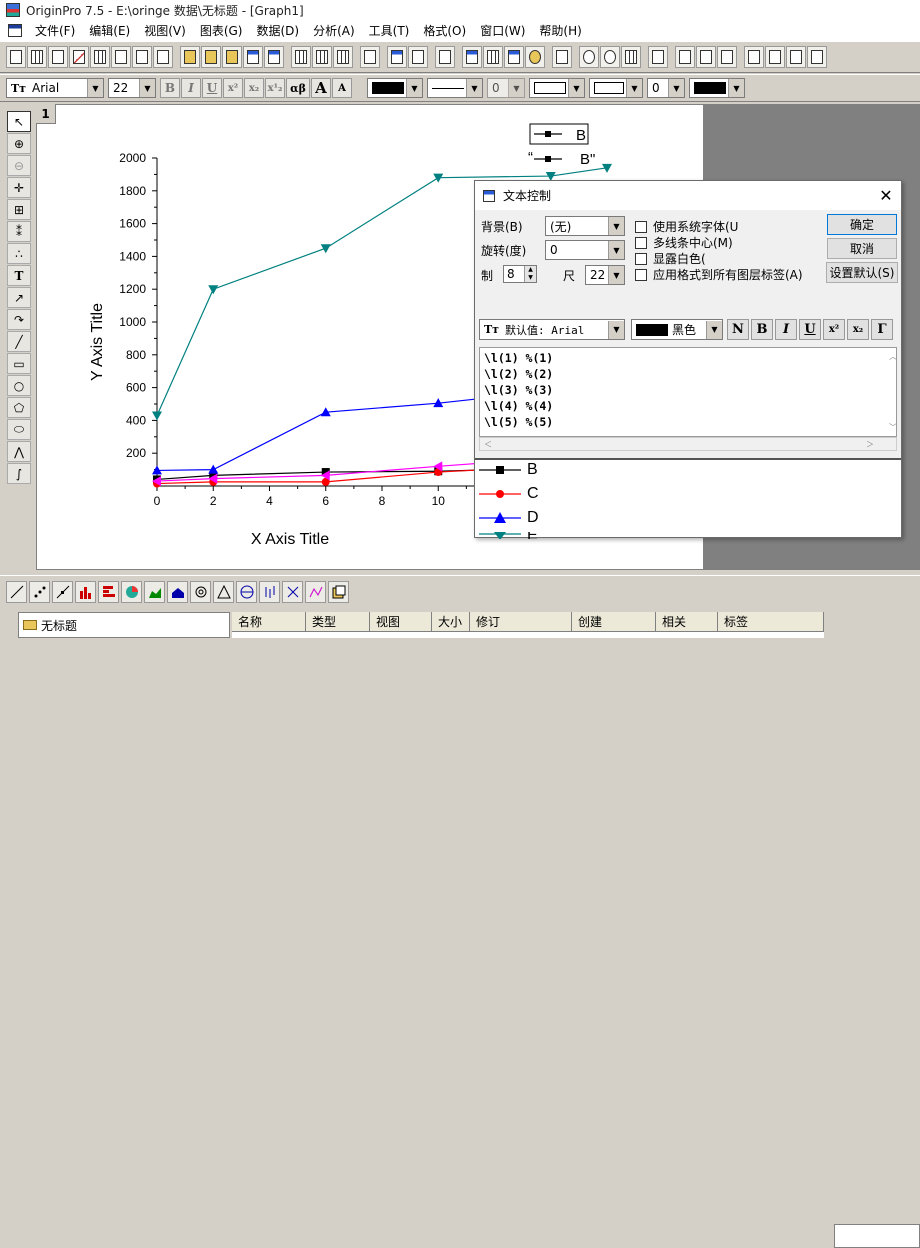 The image size is (920, 1248). What do you see at coordinates (15, 30) in the screenshot?
I see `document-icon` at bounding box center [15, 30].